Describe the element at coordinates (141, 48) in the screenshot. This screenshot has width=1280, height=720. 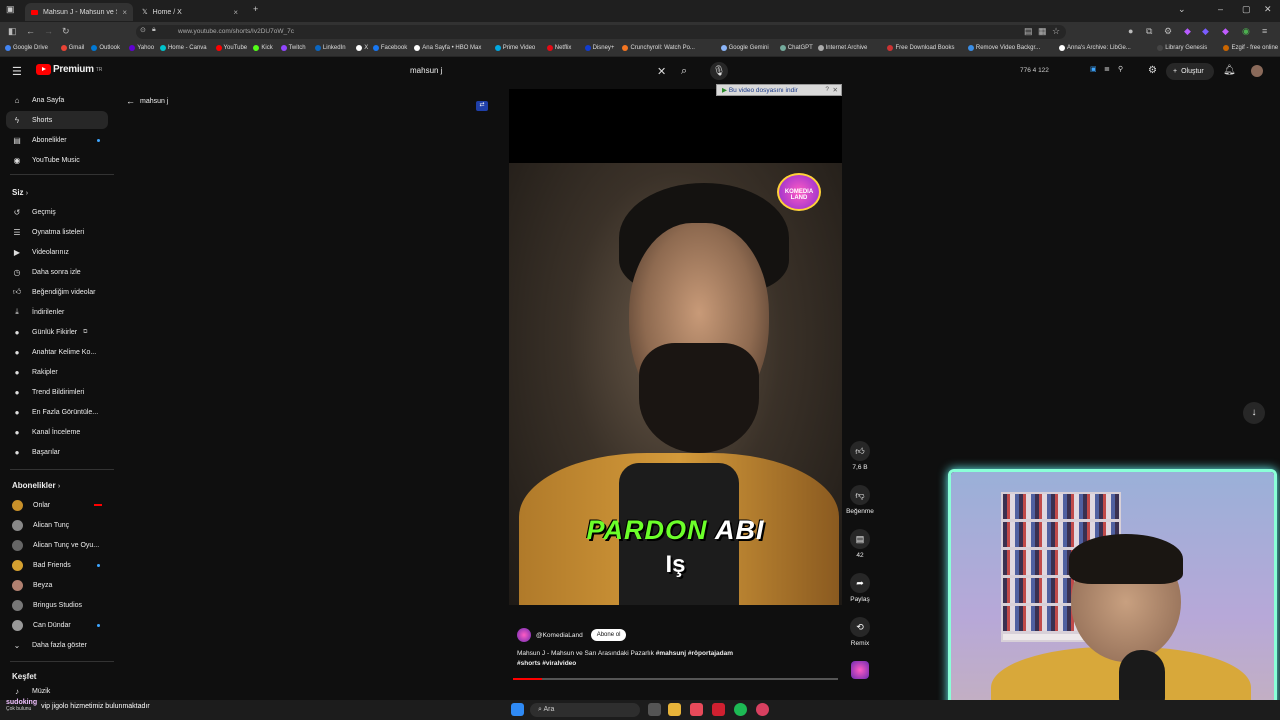
I see `bookmark-item: Yahoo` at that location.